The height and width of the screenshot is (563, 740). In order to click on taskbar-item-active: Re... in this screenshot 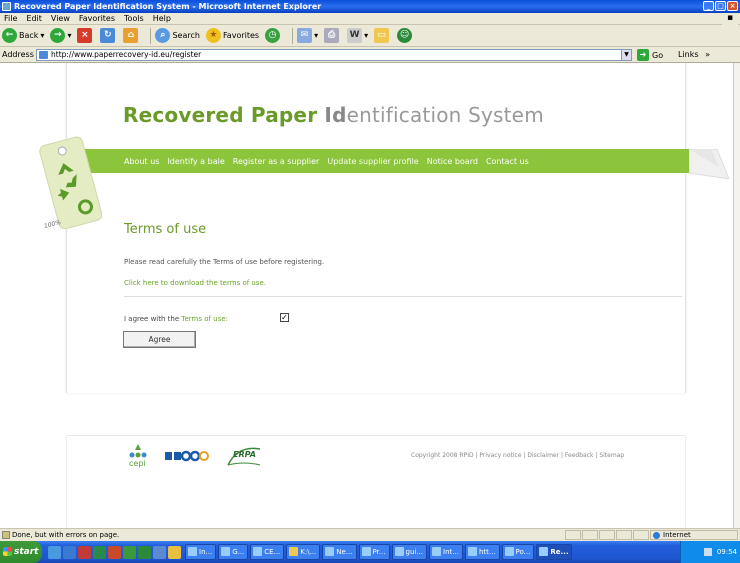, I will do `click(554, 552)`.